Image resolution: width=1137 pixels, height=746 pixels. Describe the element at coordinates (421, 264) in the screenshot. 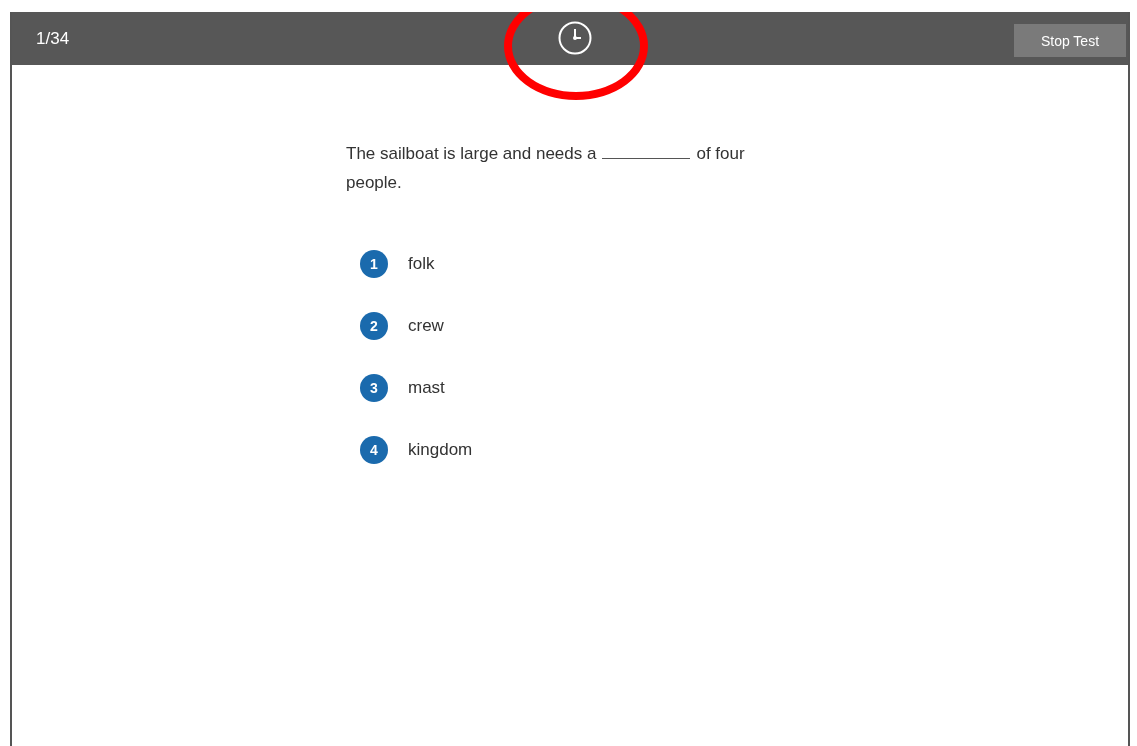

I see `answer-option: folk` at that location.